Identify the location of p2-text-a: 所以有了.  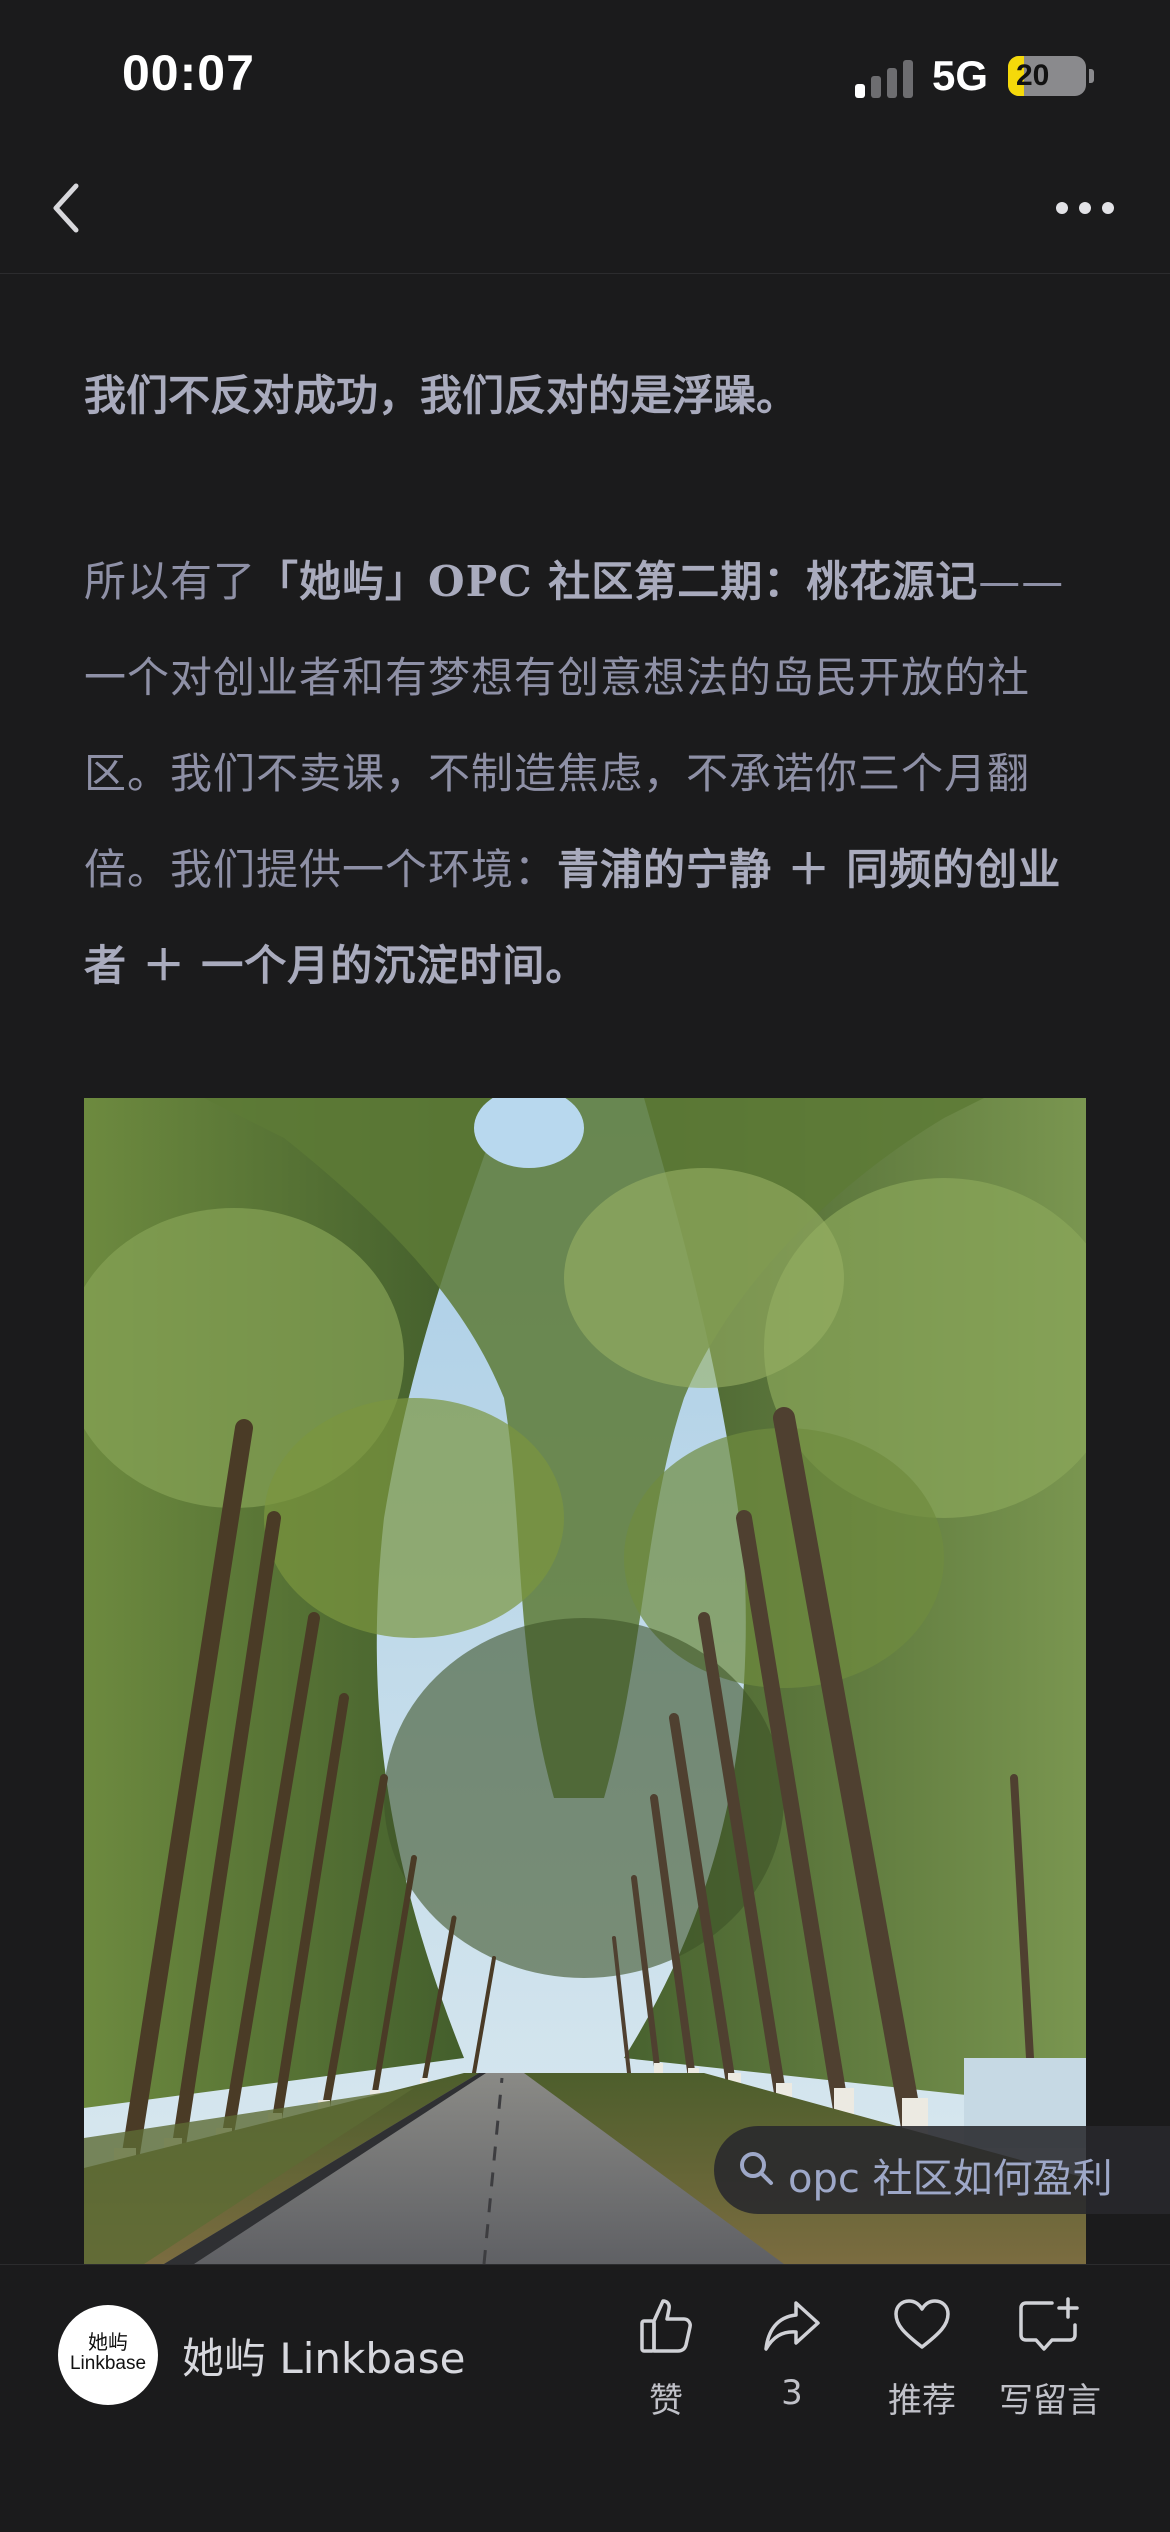
(170, 581).